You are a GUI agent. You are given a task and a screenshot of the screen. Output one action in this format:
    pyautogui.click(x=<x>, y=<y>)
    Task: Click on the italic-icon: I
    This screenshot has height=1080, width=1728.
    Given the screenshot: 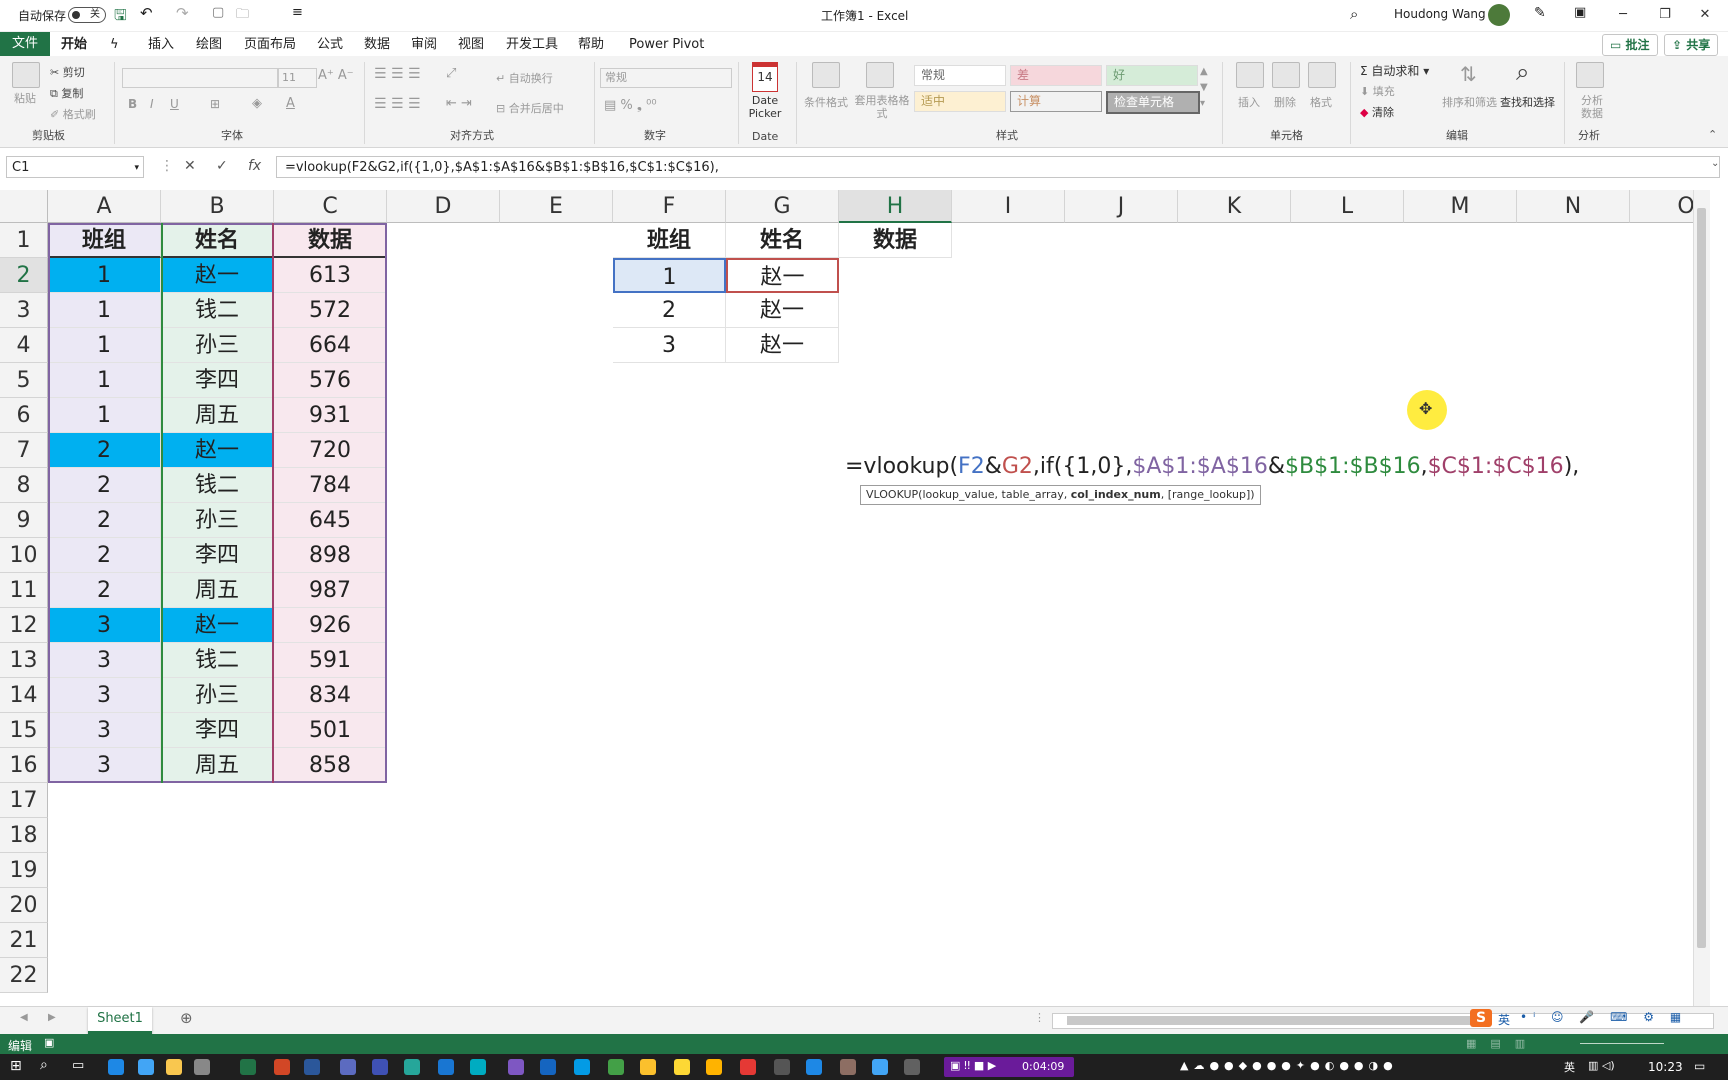 What is the action you would take?
    pyautogui.click(x=152, y=104)
    